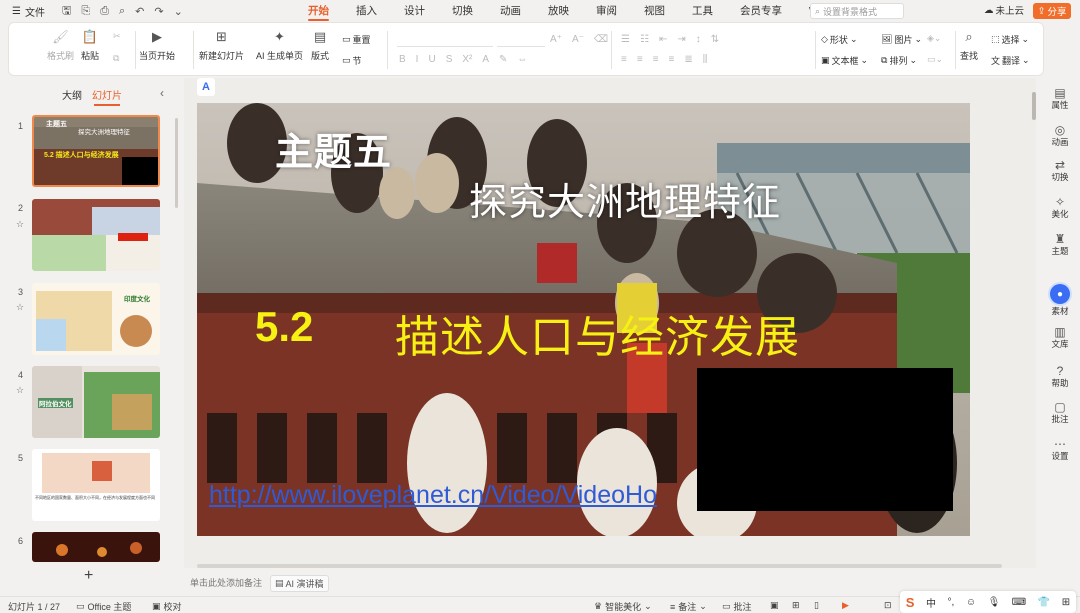 Image resolution: width=1080 pixels, height=613 pixels. Describe the element at coordinates (29, 11) in the screenshot. I see `file-menu: ☰ 文件` at that location.